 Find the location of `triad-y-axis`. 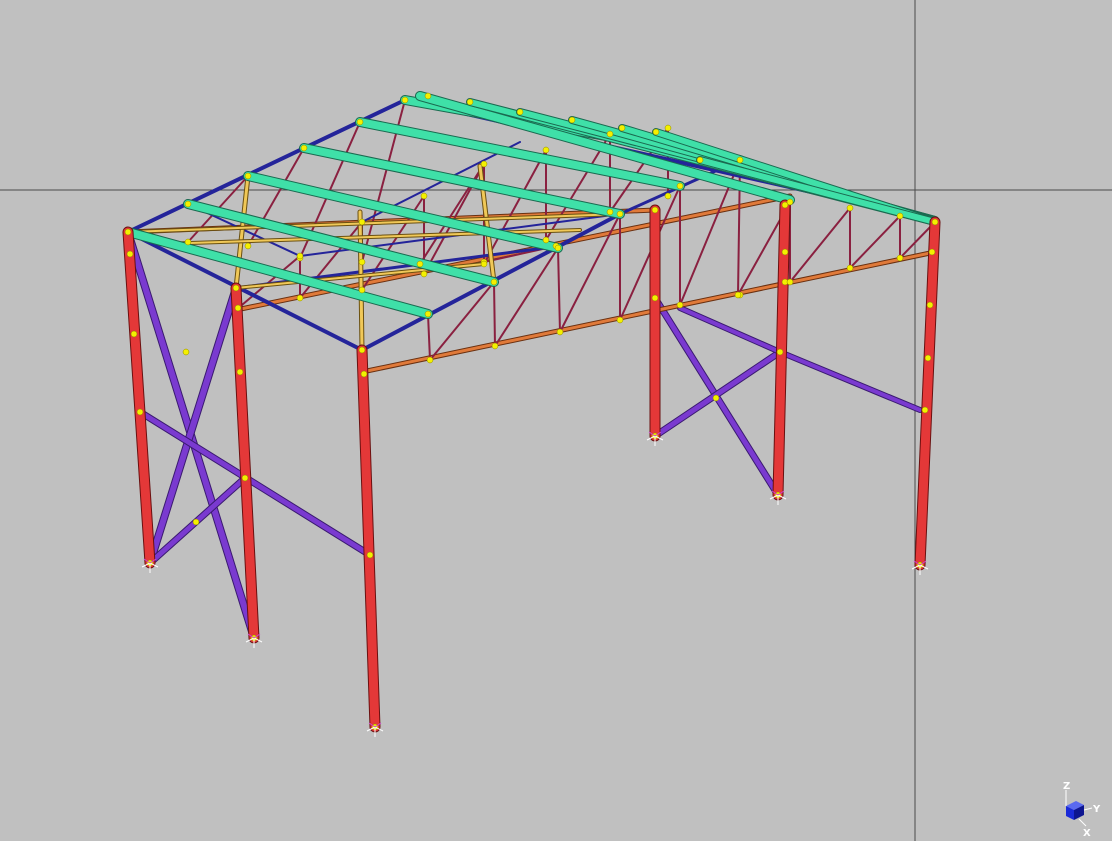

triad-y-axis is located at coordinates (1088, 809).